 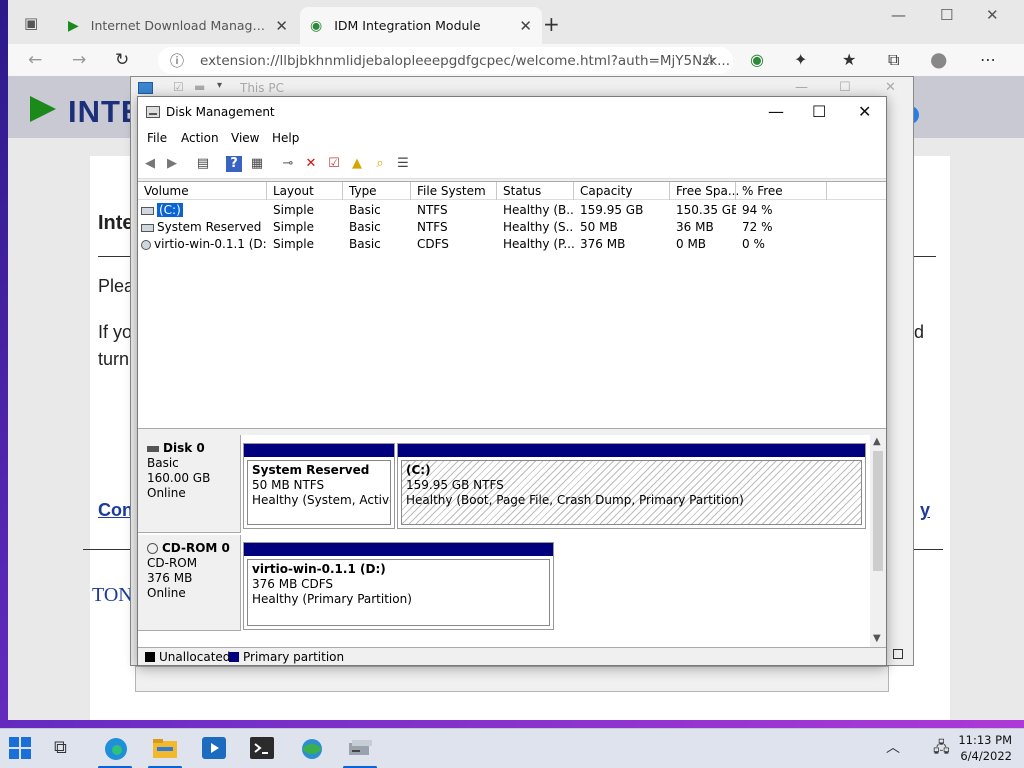 What do you see at coordinates (781, 191) in the screenshot?
I see `col-percent-free: % Free` at bounding box center [781, 191].